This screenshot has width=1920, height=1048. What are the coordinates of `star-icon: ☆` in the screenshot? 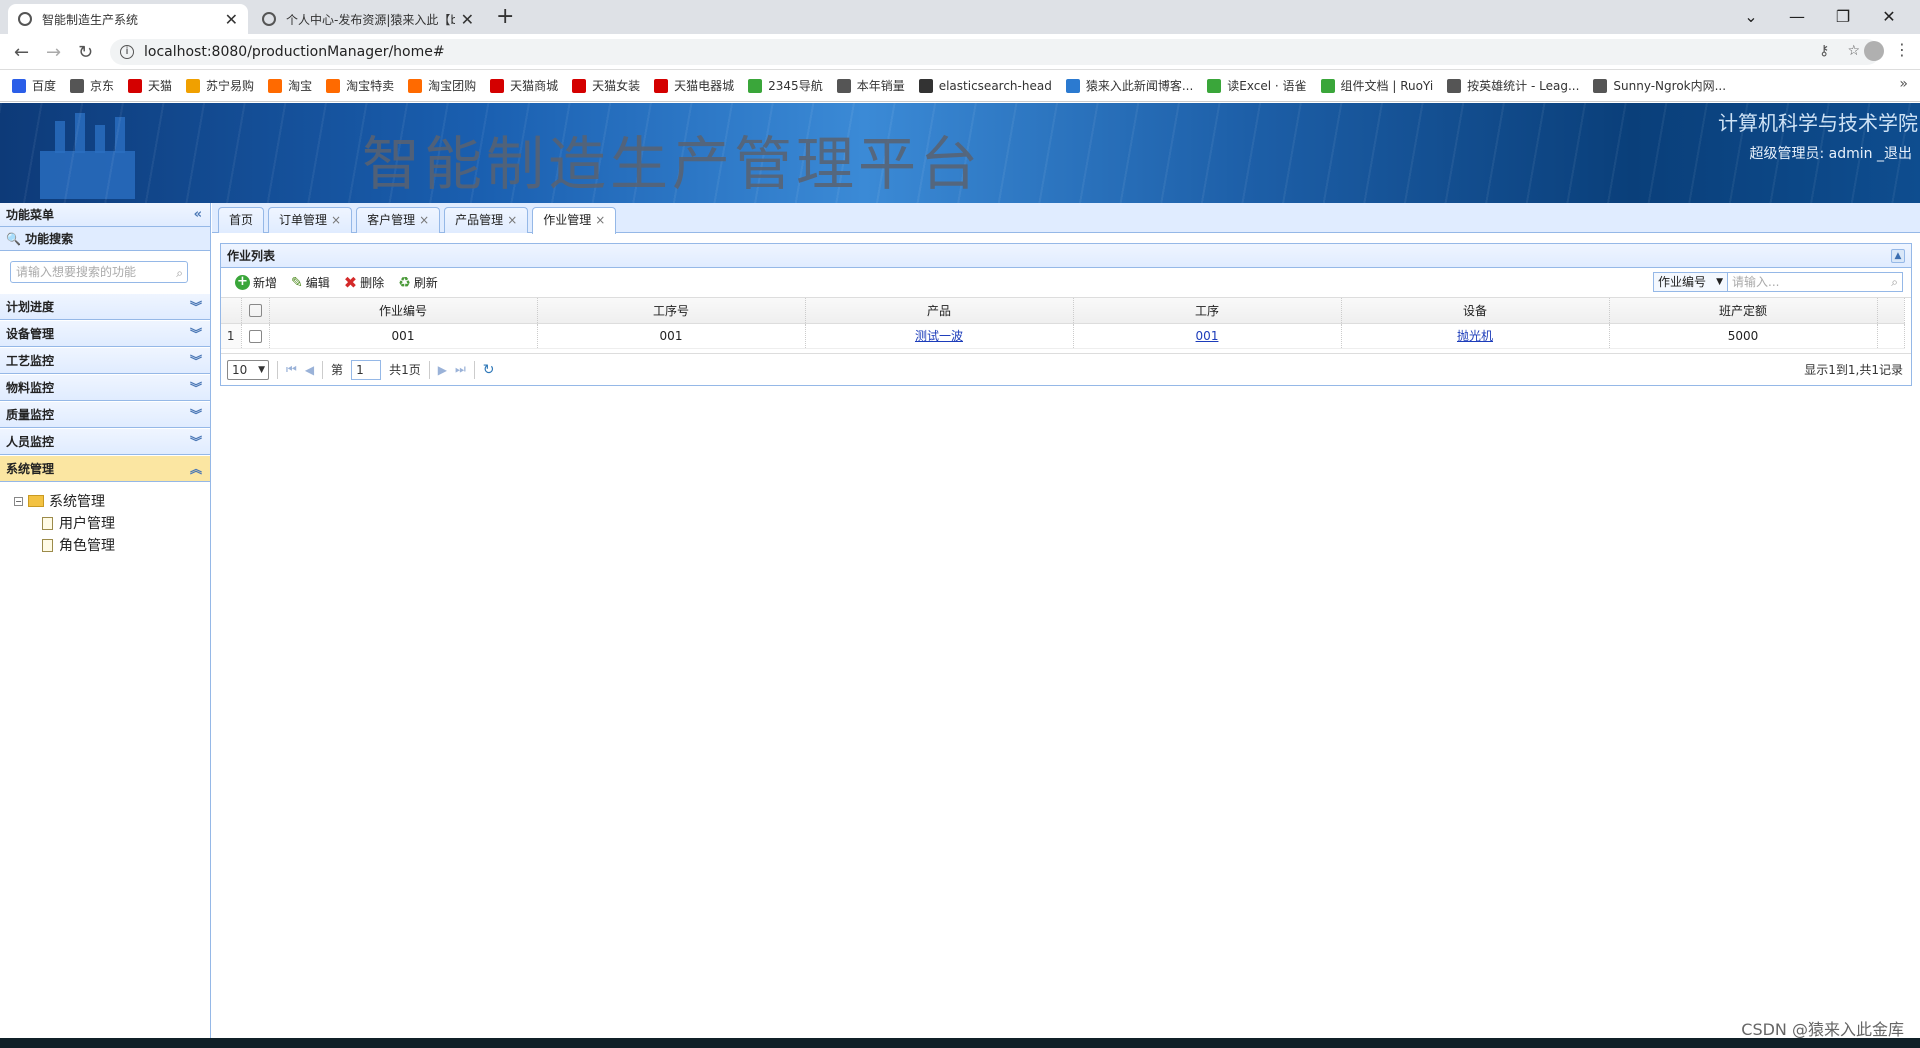 It's located at (1853, 51).